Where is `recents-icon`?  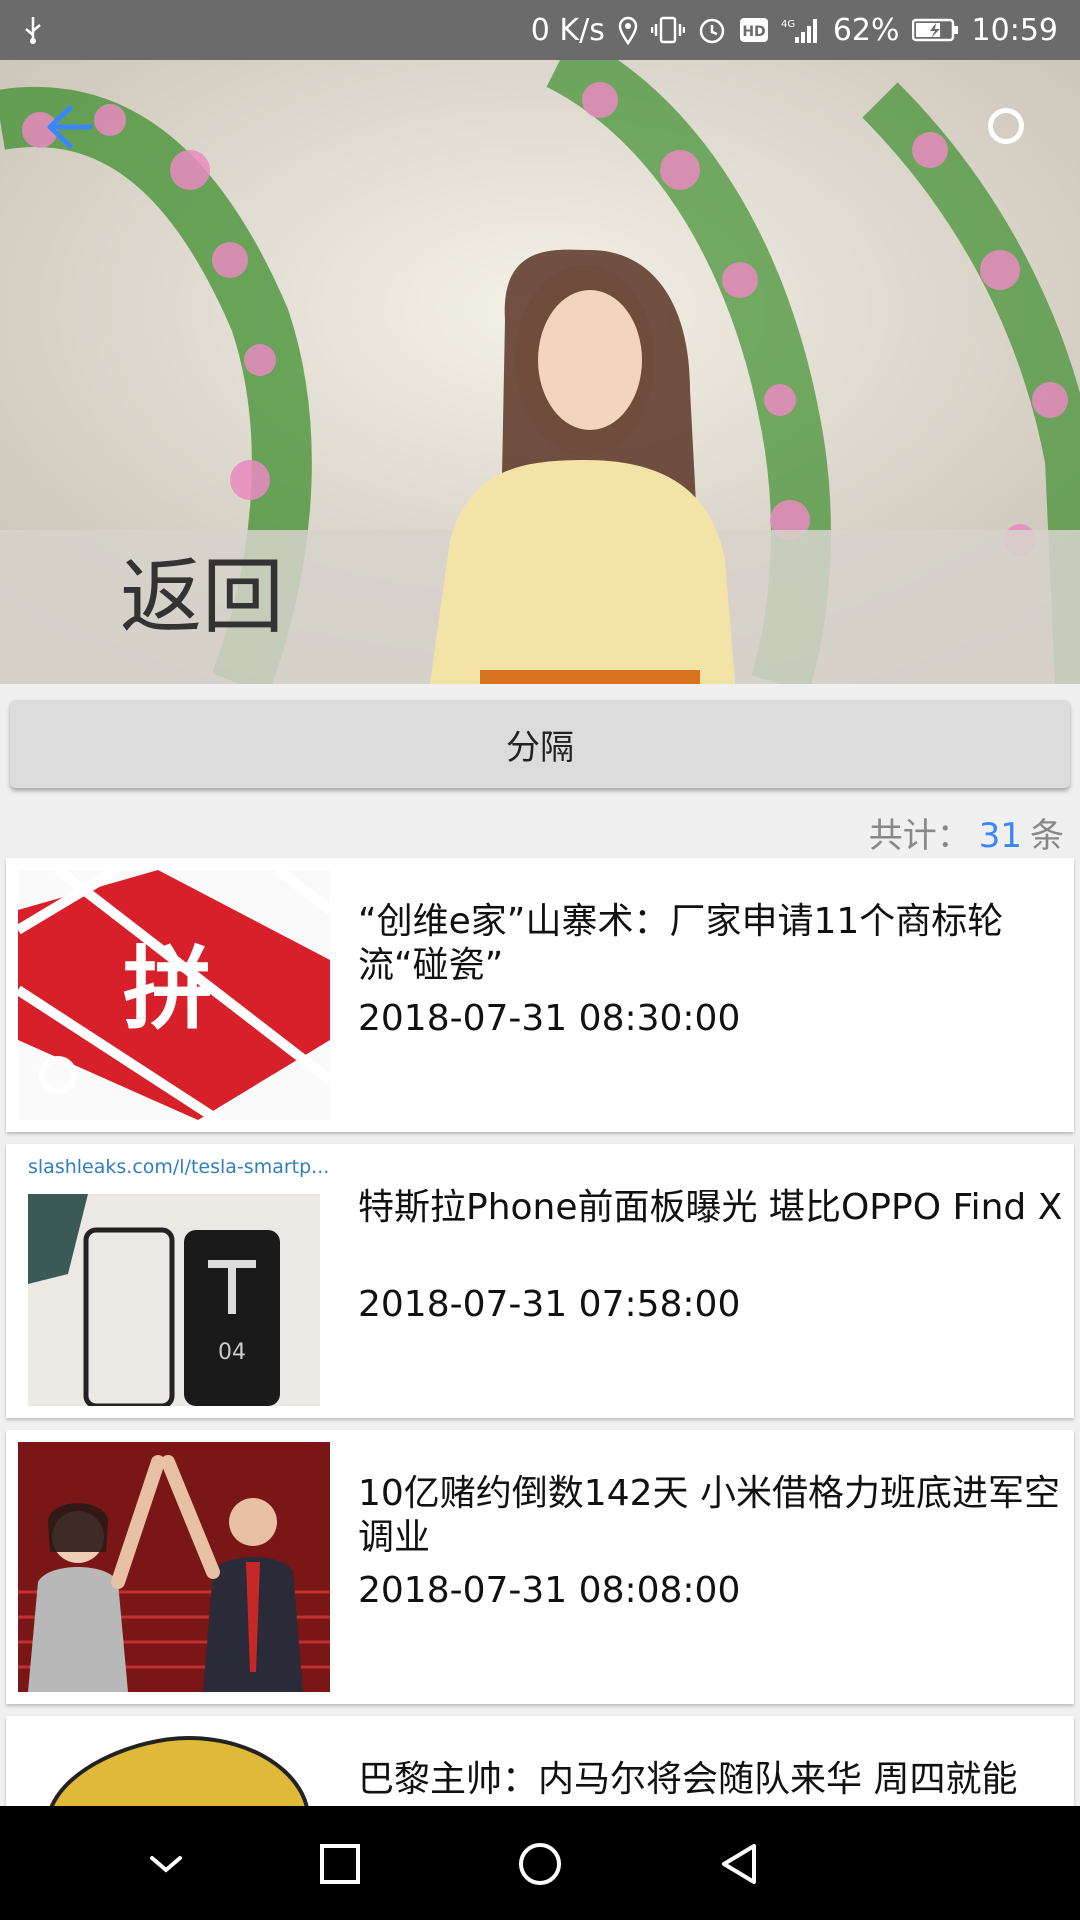
recents-icon is located at coordinates (340, 1864).